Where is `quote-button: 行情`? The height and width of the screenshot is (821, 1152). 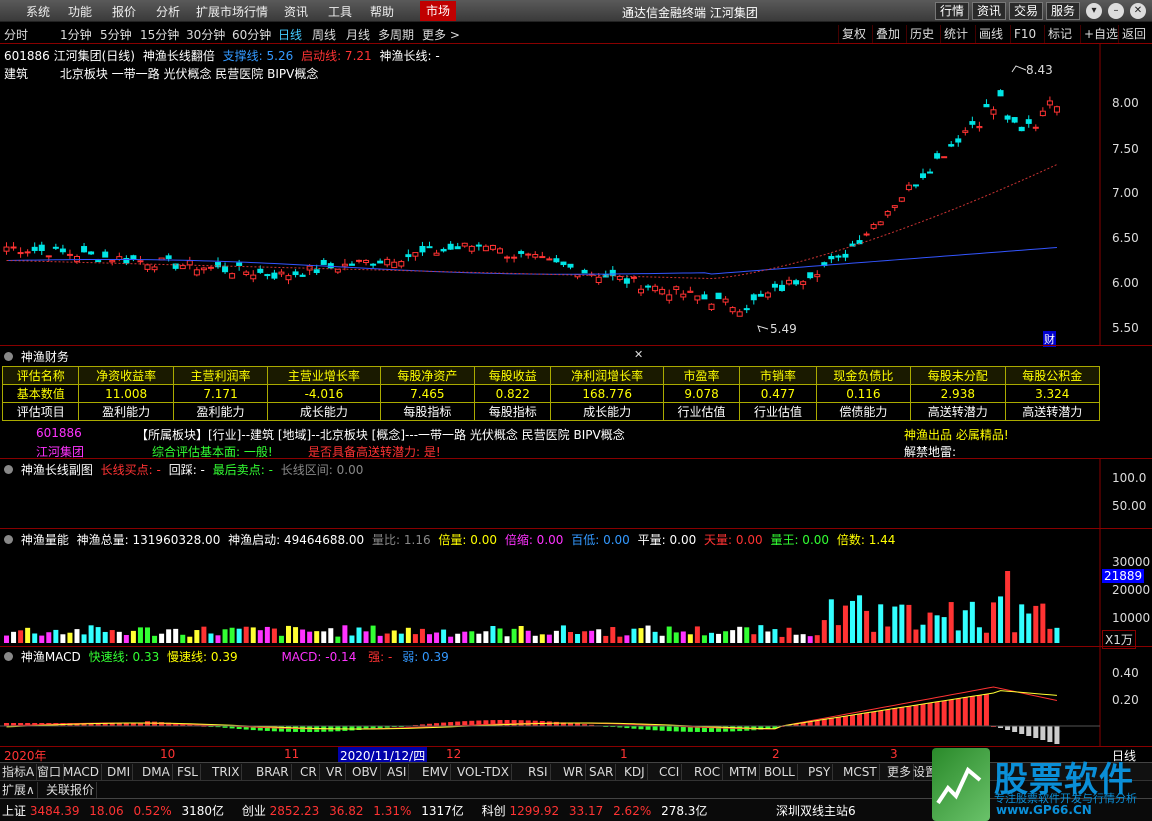
quote-button: 行情 is located at coordinates (952, 11).